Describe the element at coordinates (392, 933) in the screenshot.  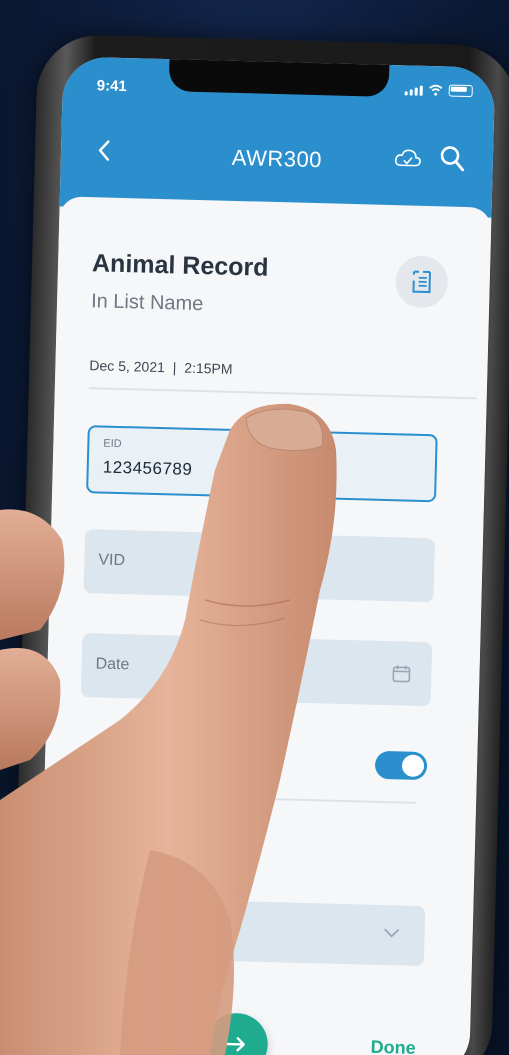
I see `chevron-down-icon` at that location.